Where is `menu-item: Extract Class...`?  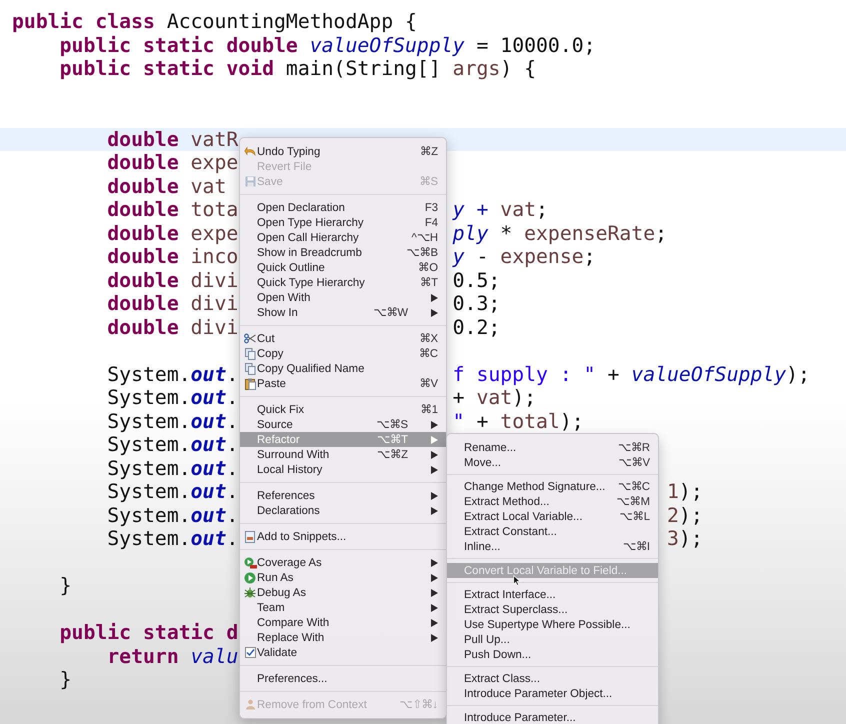
menu-item: Extract Class... is located at coordinates (552, 678).